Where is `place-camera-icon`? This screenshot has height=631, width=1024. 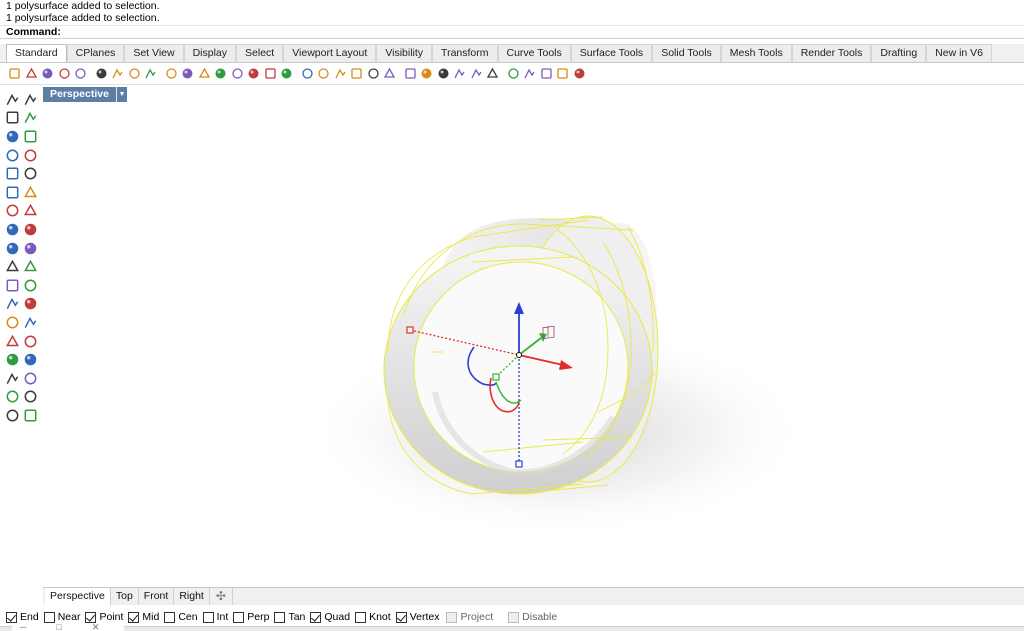
place-camera-icon is located at coordinates (356, 73).